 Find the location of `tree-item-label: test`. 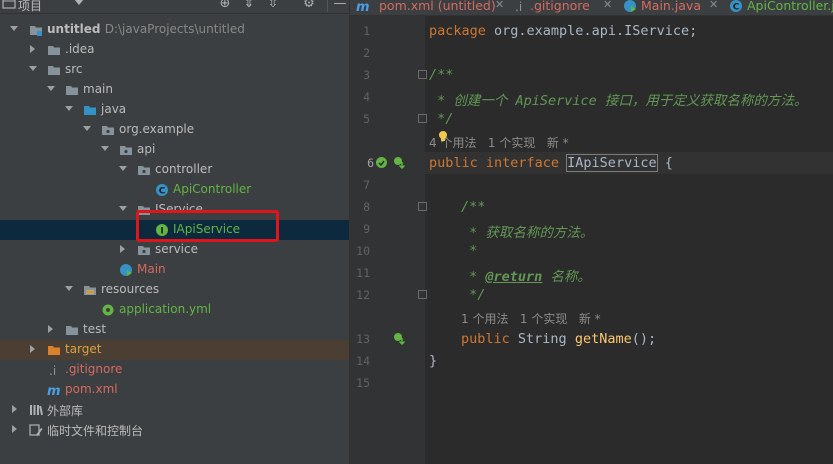

tree-item-label: test is located at coordinates (95, 329).